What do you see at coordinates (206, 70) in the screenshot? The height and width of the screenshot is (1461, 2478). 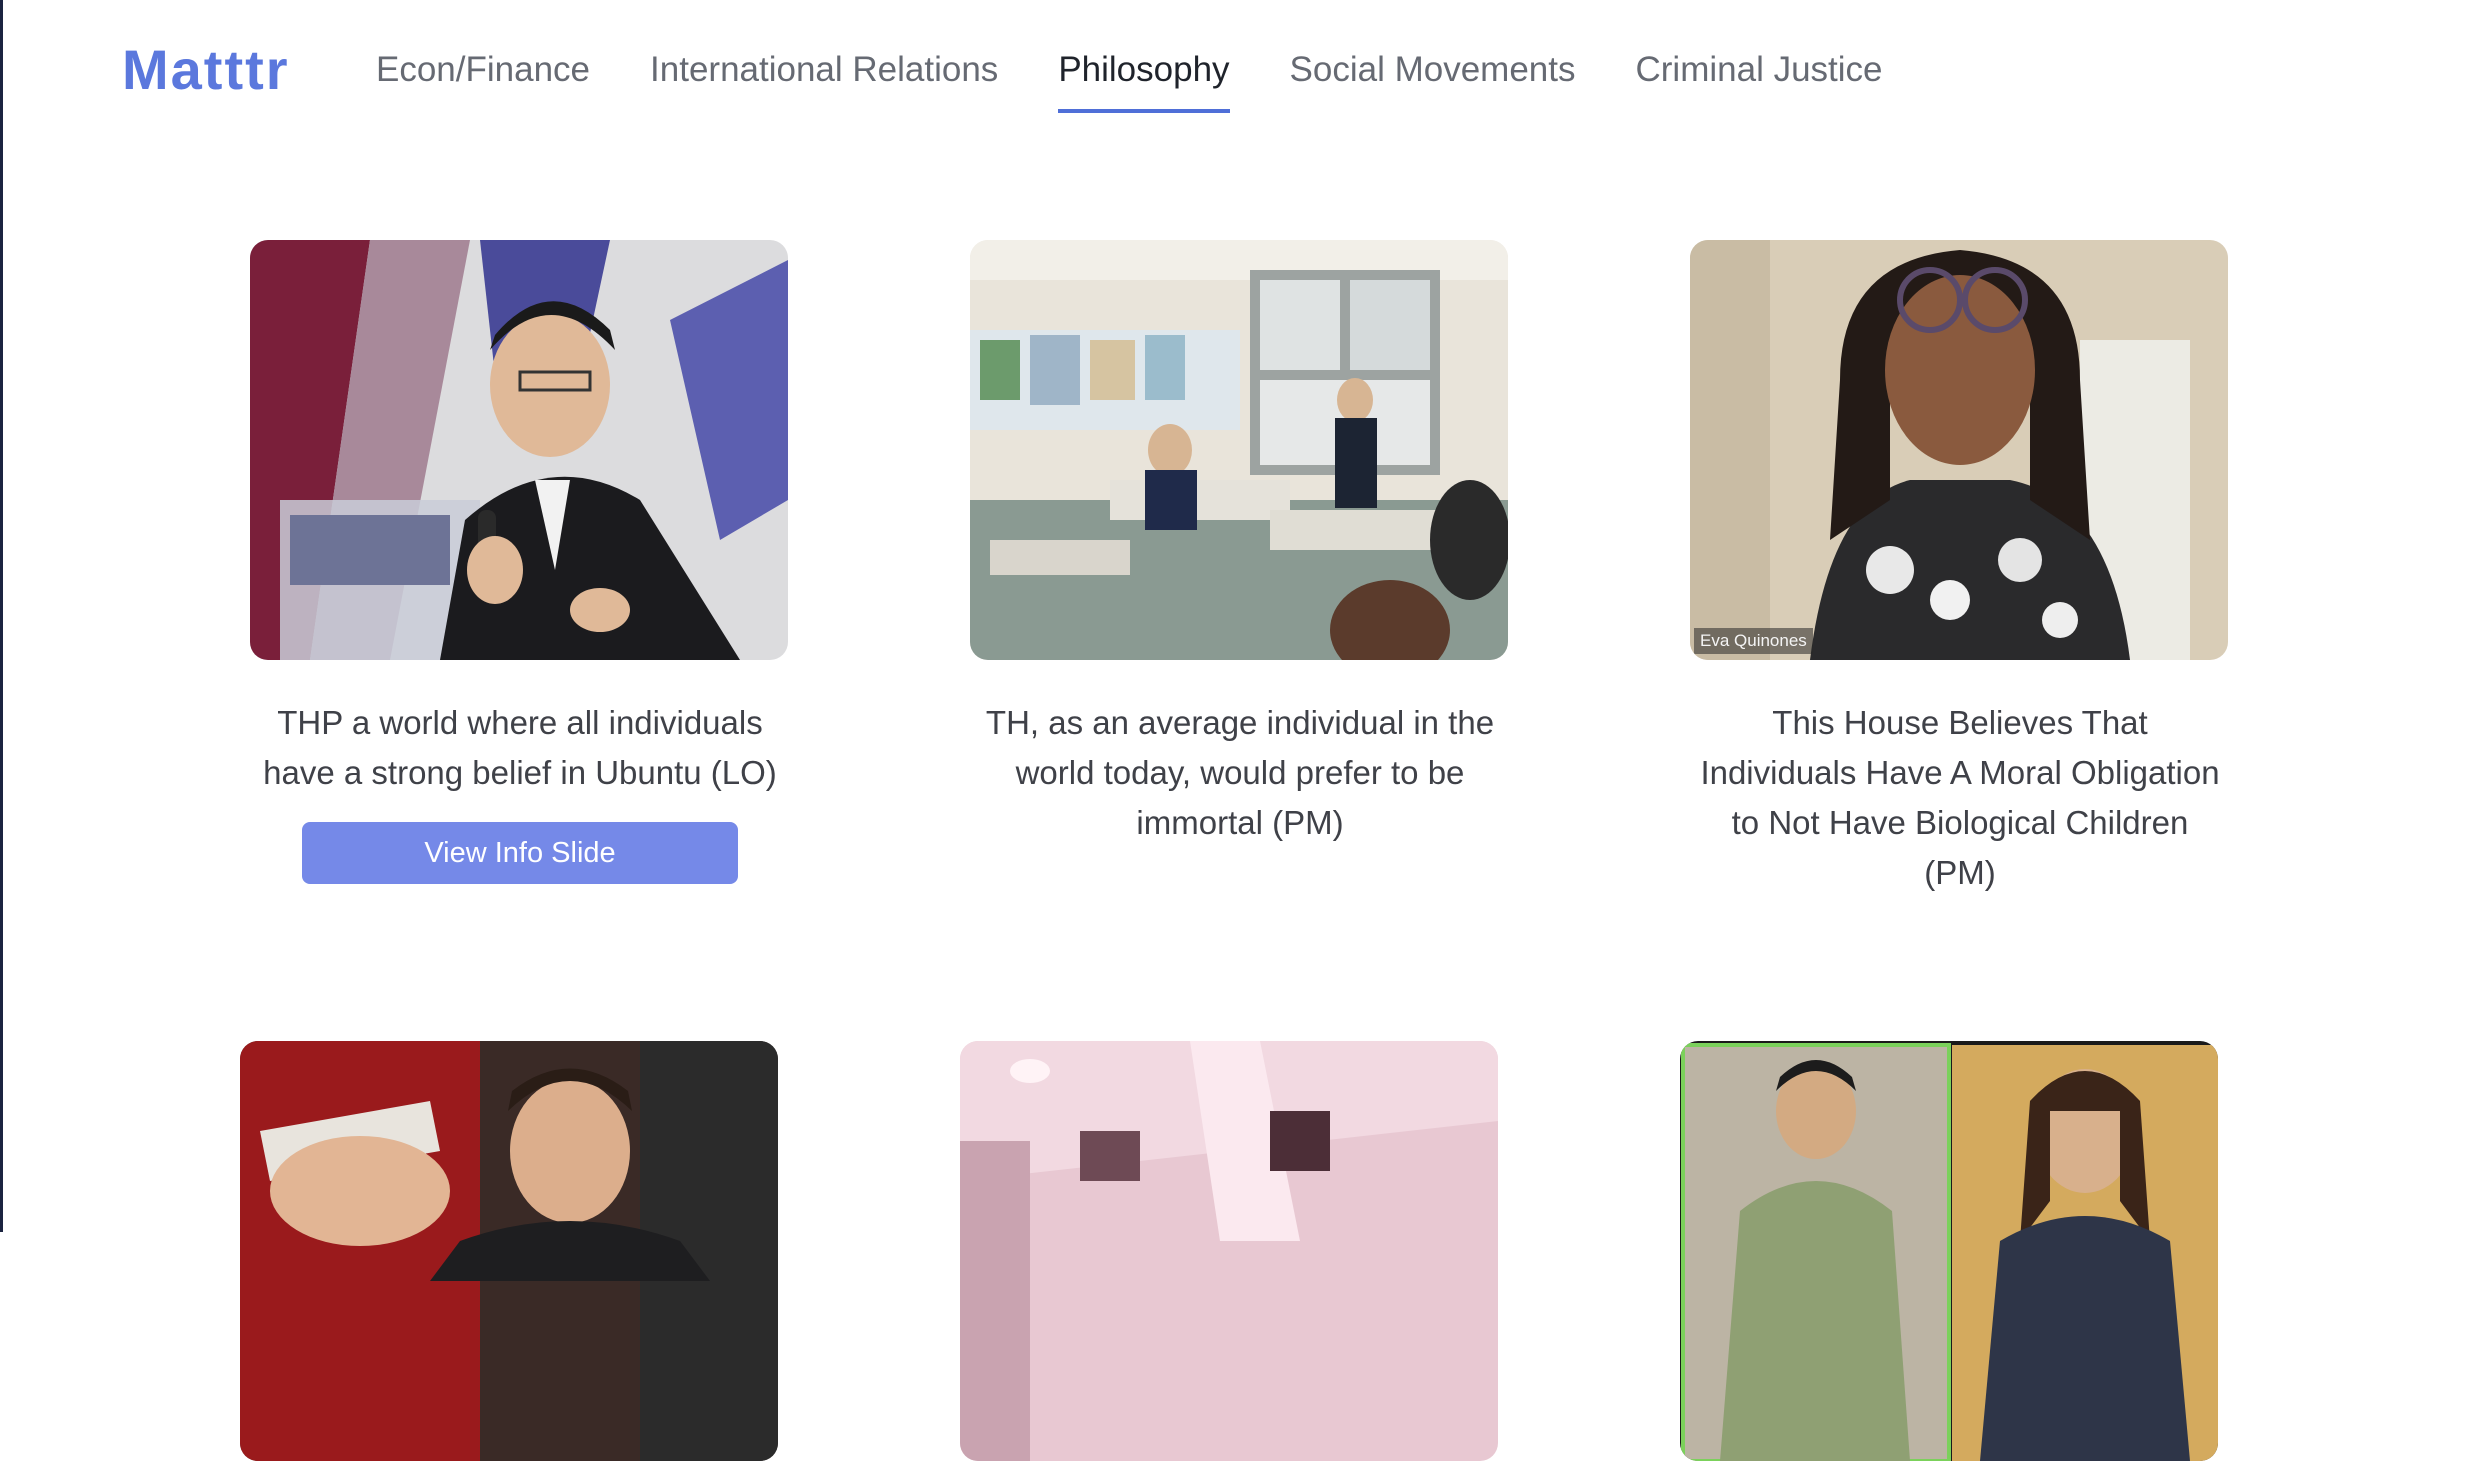 I see `logo: Matttr` at bounding box center [206, 70].